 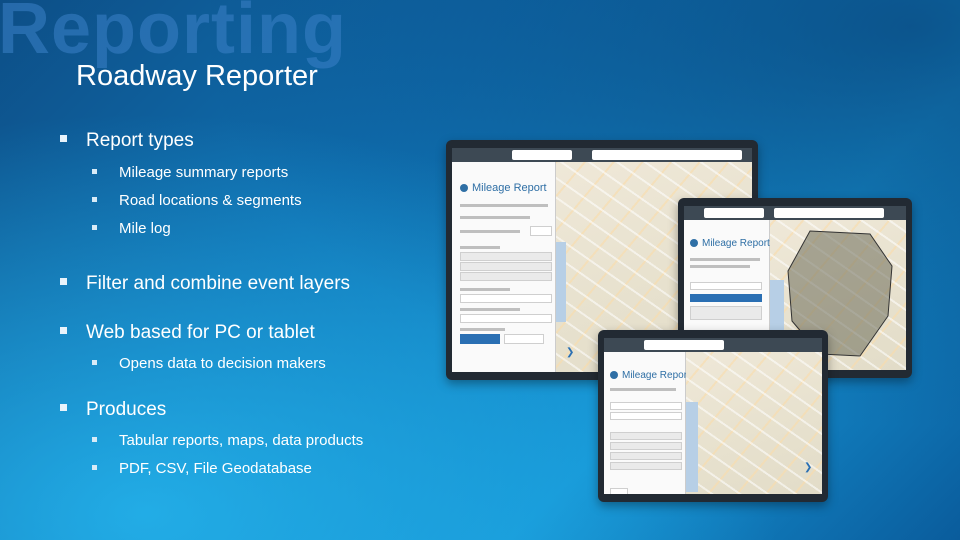 I want to click on small-button, so click(x=619, y=491).